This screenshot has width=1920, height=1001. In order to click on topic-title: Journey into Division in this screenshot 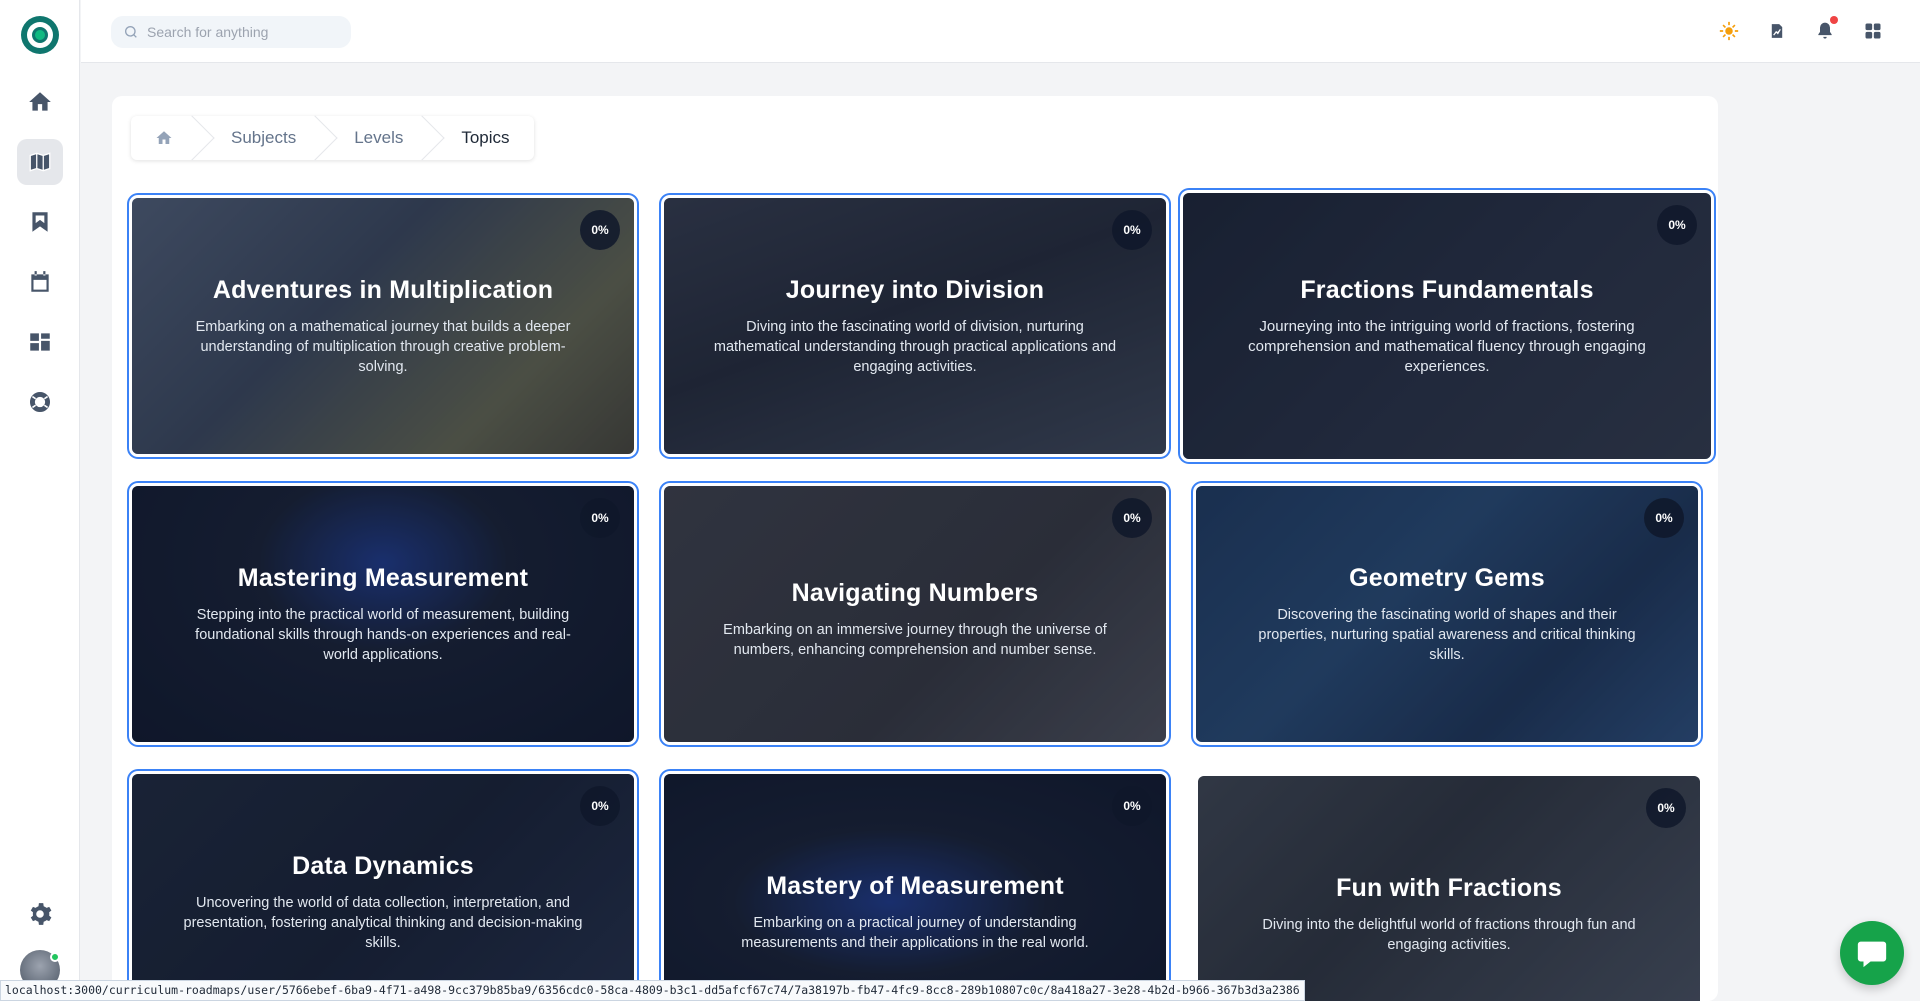, I will do `click(915, 289)`.